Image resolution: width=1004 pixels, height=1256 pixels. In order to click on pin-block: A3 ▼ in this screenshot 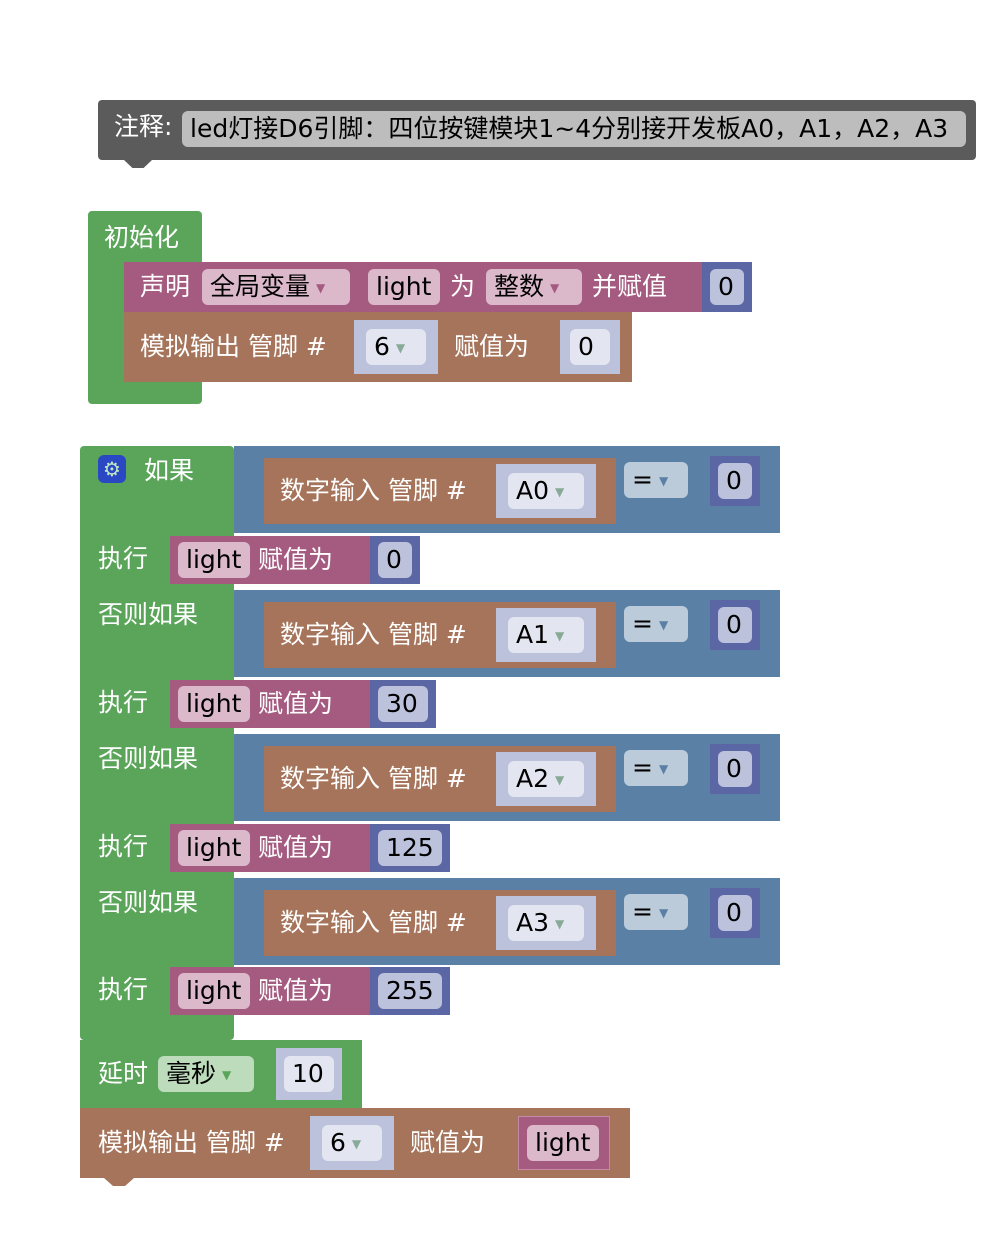, I will do `click(546, 923)`.